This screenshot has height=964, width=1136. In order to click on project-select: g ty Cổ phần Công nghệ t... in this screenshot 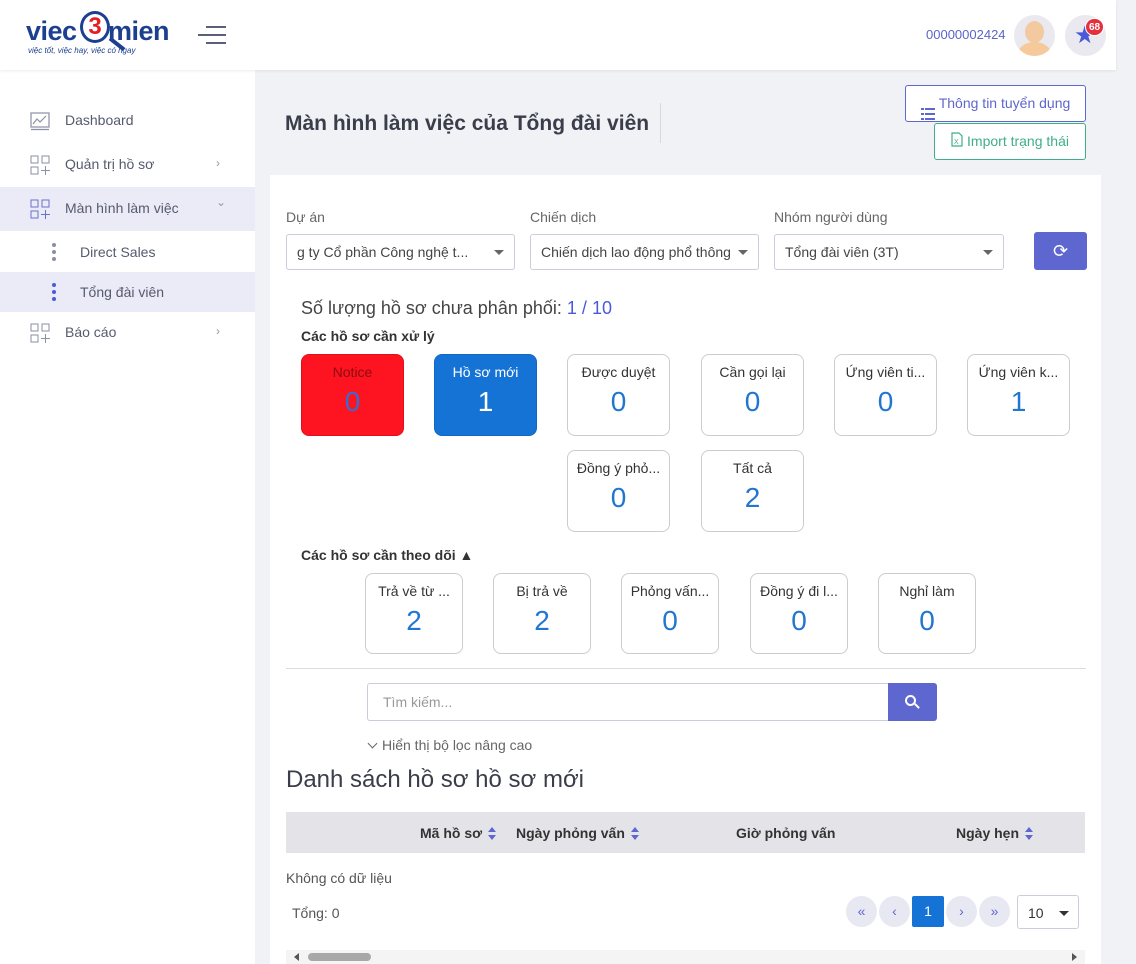, I will do `click(400, 252)`.